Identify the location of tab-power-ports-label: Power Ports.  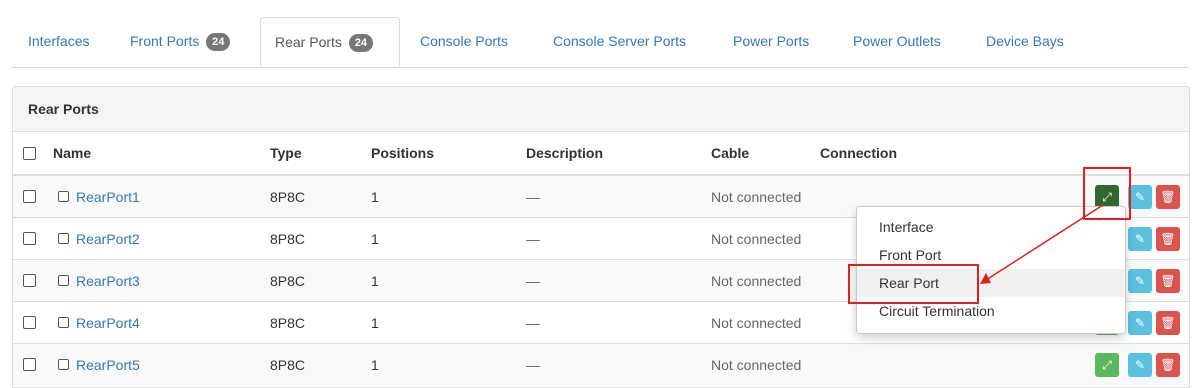
(771, 41).